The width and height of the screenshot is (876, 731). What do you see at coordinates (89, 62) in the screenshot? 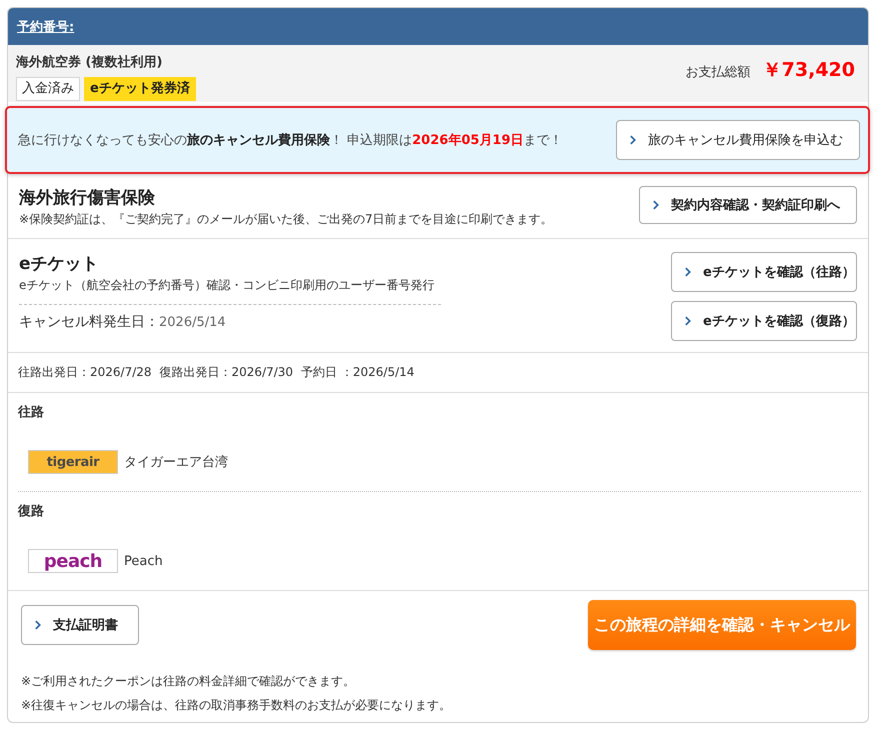
I see `product-title: 海外航空券 (複数社利用)` at bounding box center [89, 62].